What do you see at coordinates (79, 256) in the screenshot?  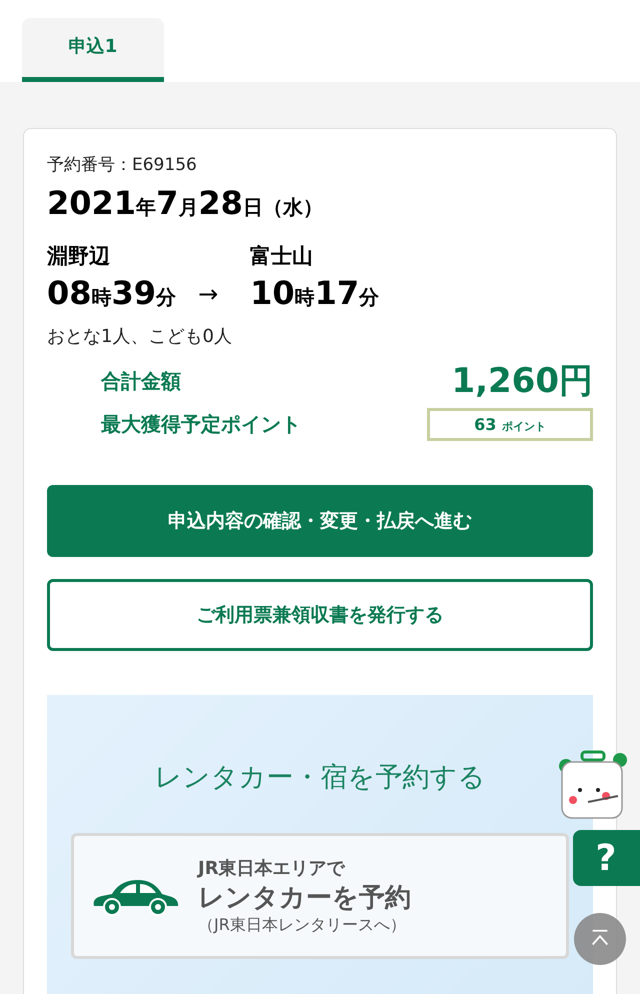 I see `departure-station: 淵野辺` at bounding box center [79, 256].